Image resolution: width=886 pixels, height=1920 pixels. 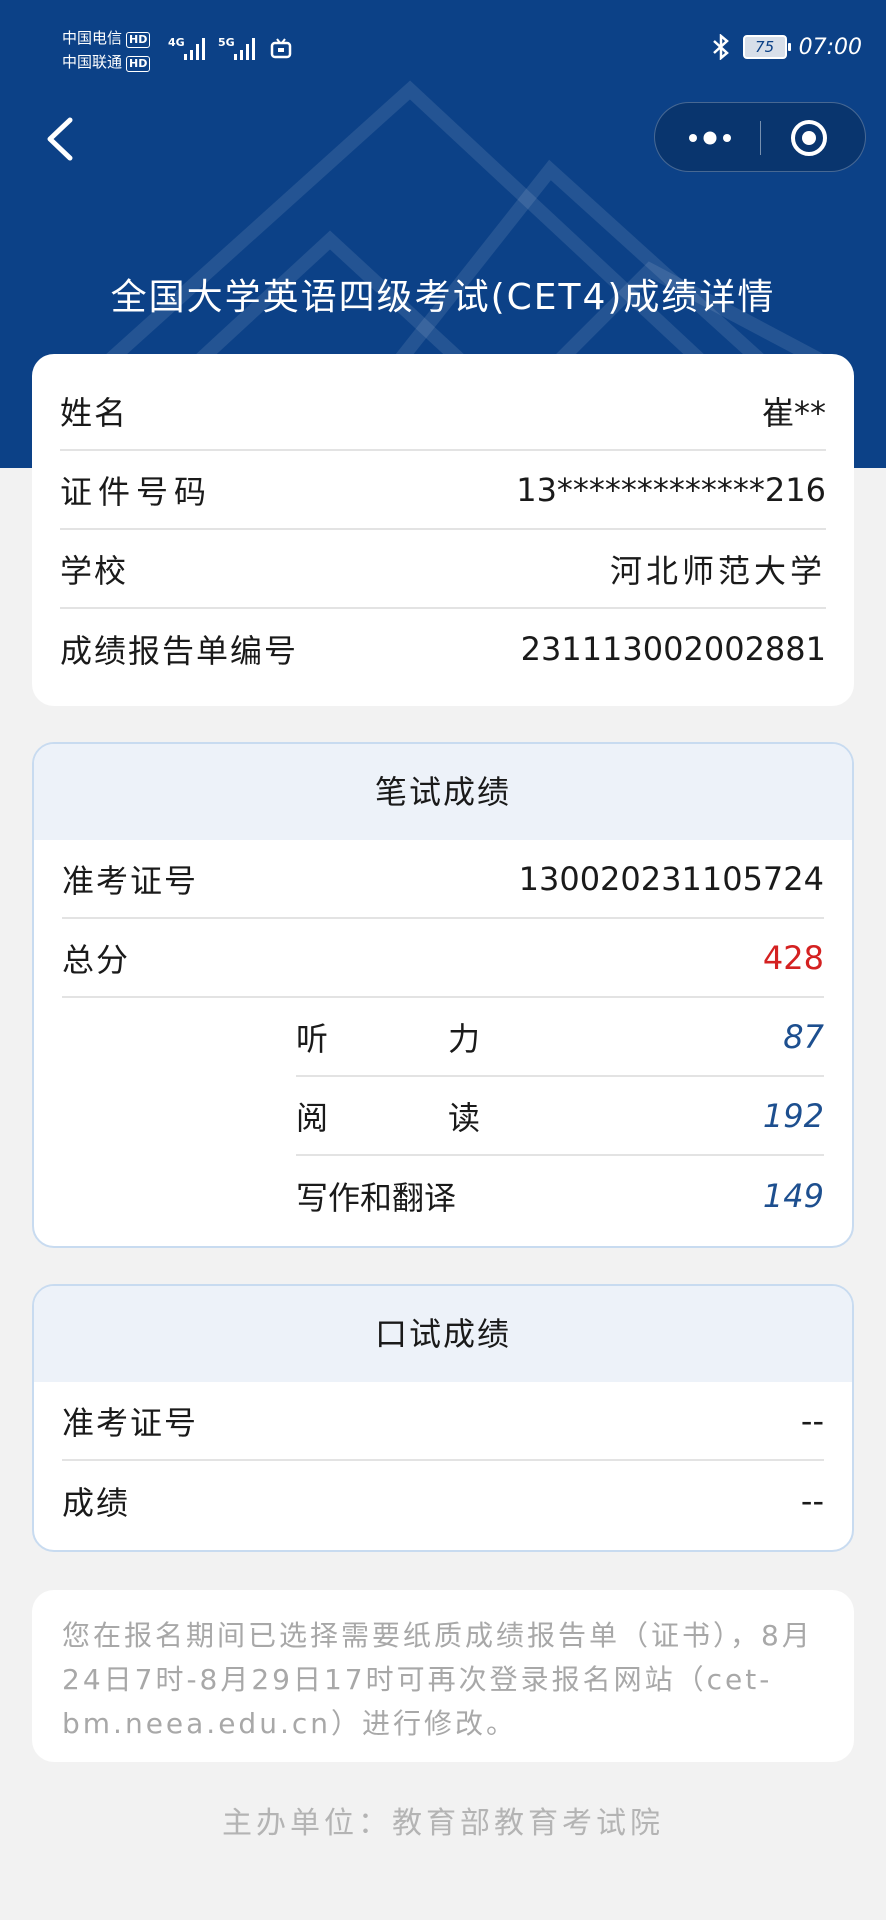 What do you see at coordinates (94, 412) in the screenshot?
I see `name-label: 姓名` at bounding box center [94, 412].